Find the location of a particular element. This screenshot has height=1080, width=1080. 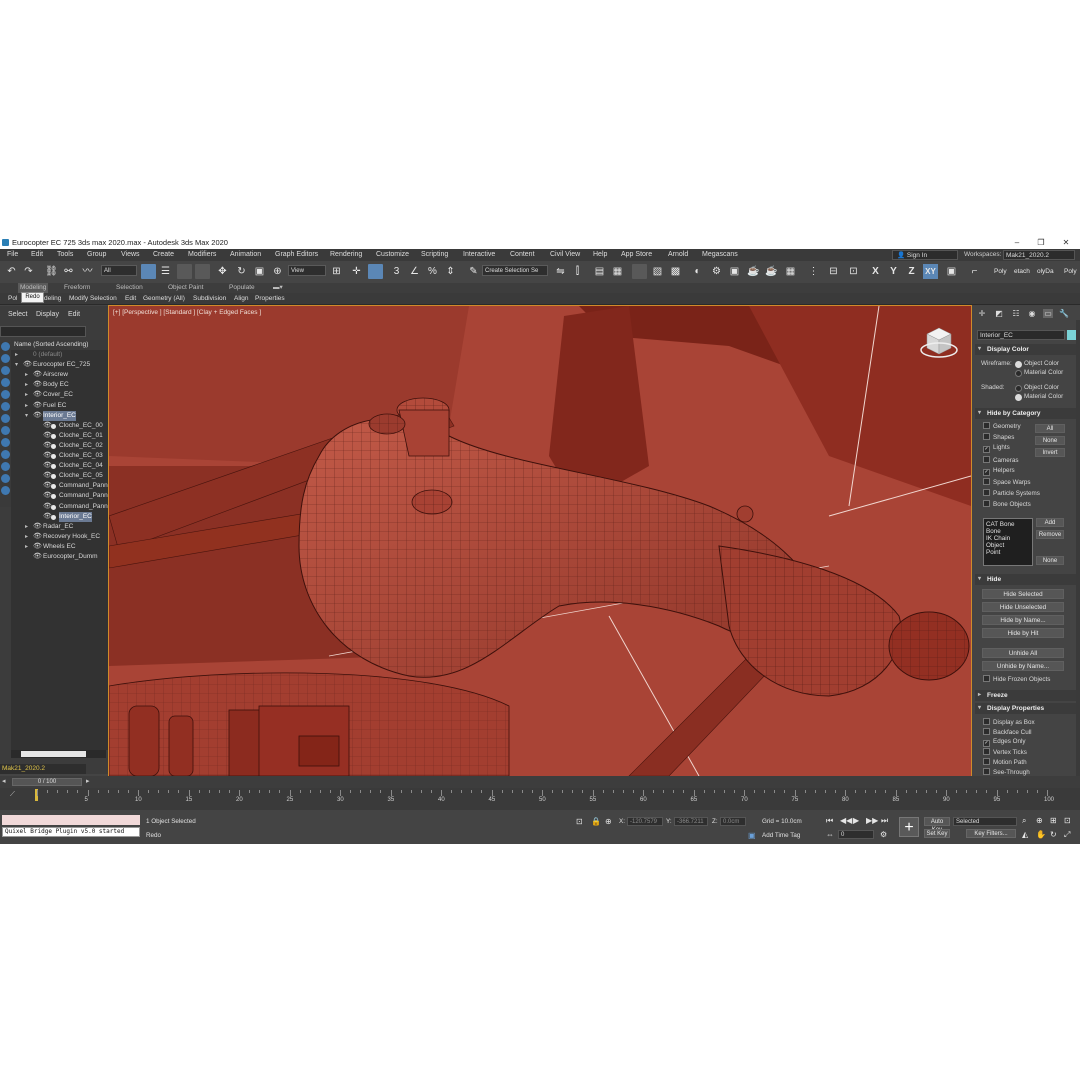

render-production-icon: ☕ is located at coordinates (753, 271).